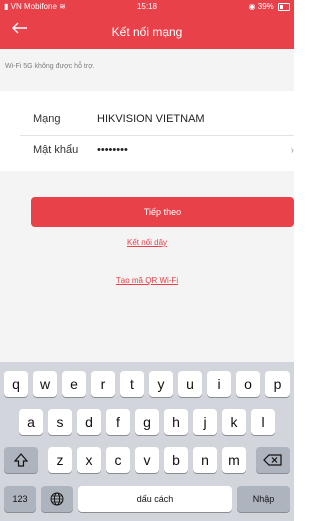 Image resolution: width=320 pixels, height=521 pixels. I want to click on wifi-5g-notice: Wi-Fi 5G không được hỗ trợ., so click(50, 66).